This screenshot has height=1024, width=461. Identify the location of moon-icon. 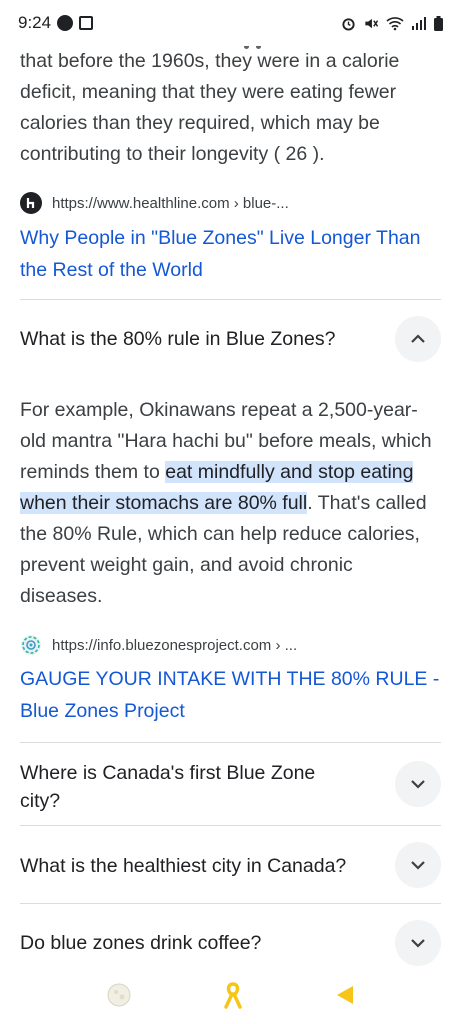
(119, 995).